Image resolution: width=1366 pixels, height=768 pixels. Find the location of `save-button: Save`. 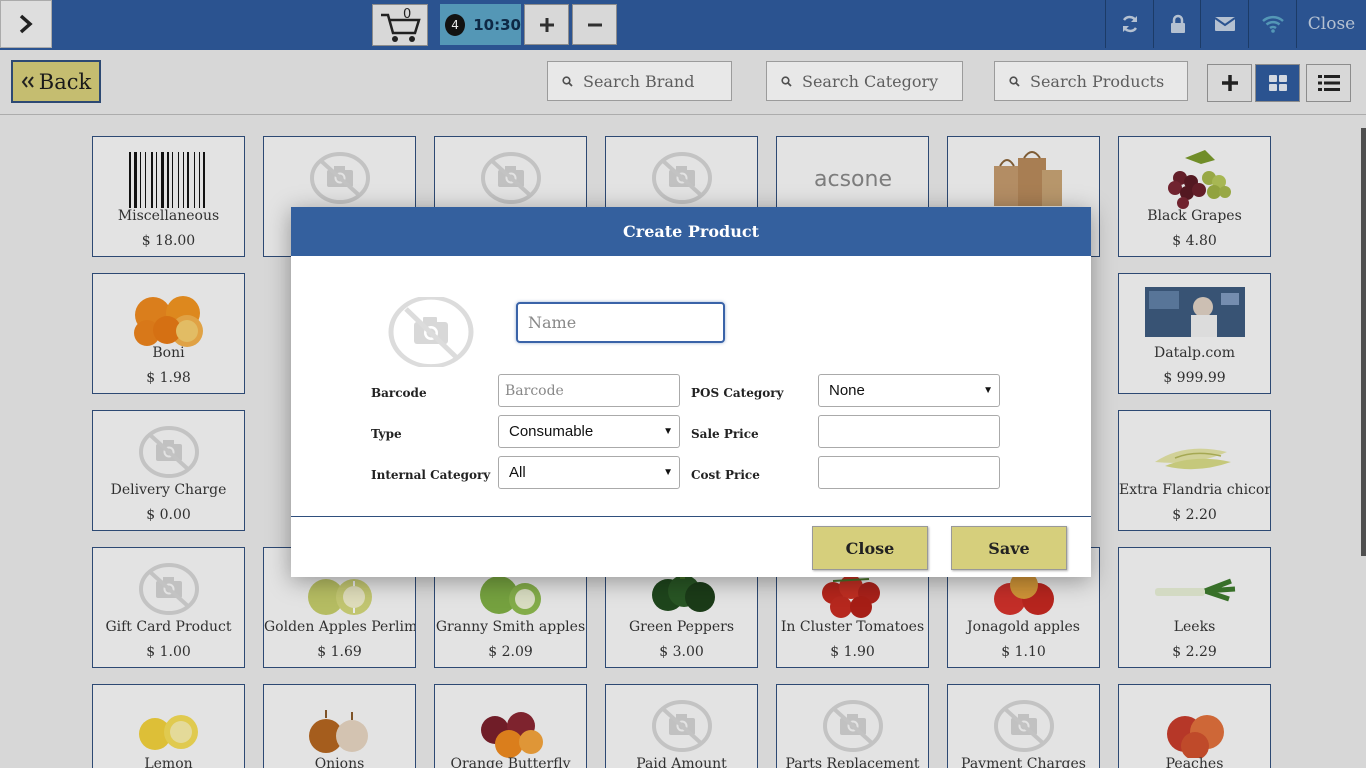

save-button: Save is located at coordinates (1009, 548).